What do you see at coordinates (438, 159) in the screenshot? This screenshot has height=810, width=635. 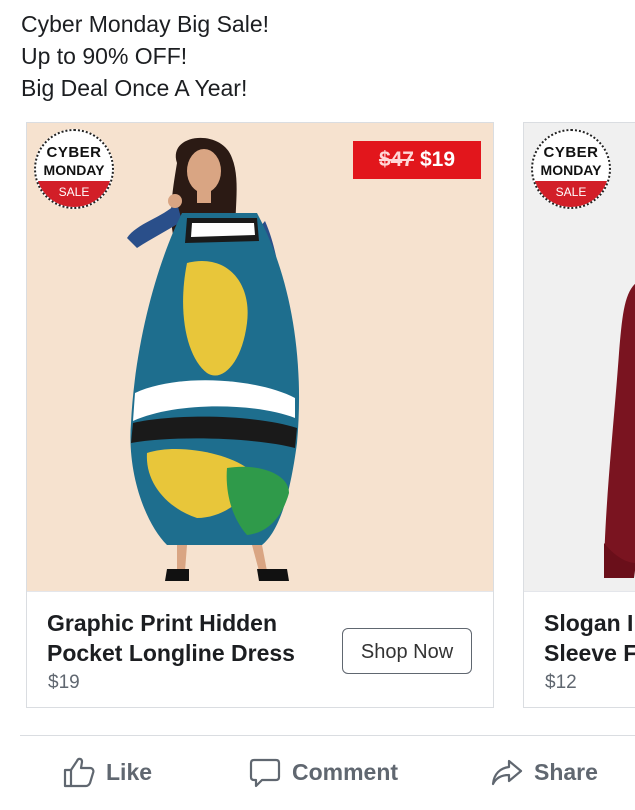 I see `new-price: $19` at bounding box center [438, 159].